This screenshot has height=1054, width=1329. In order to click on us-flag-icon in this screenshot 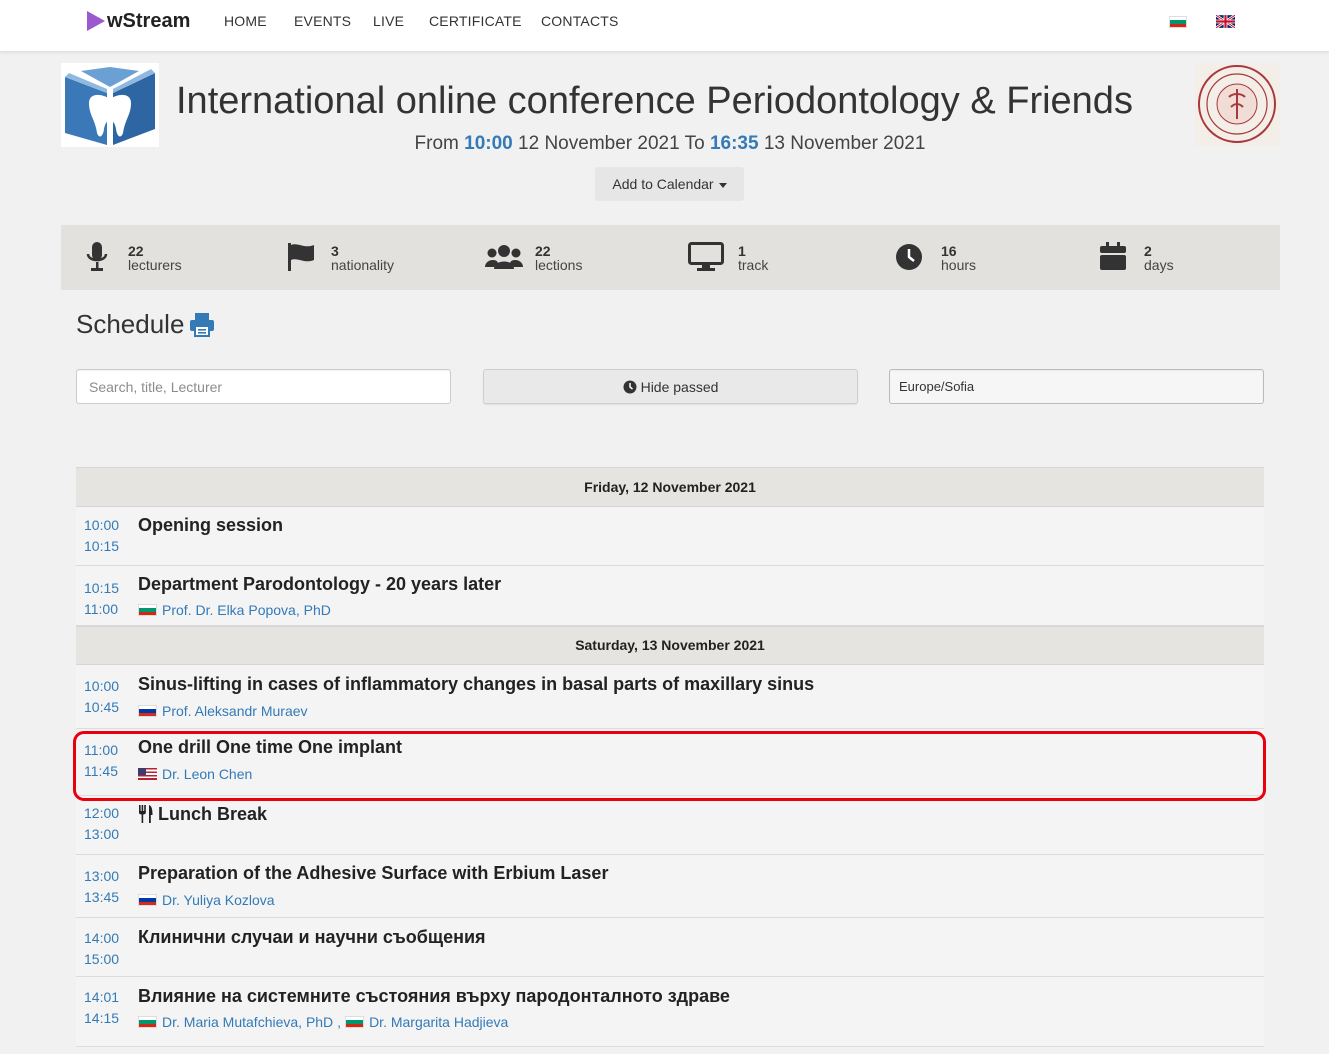, I will do `click(147, 774)`.